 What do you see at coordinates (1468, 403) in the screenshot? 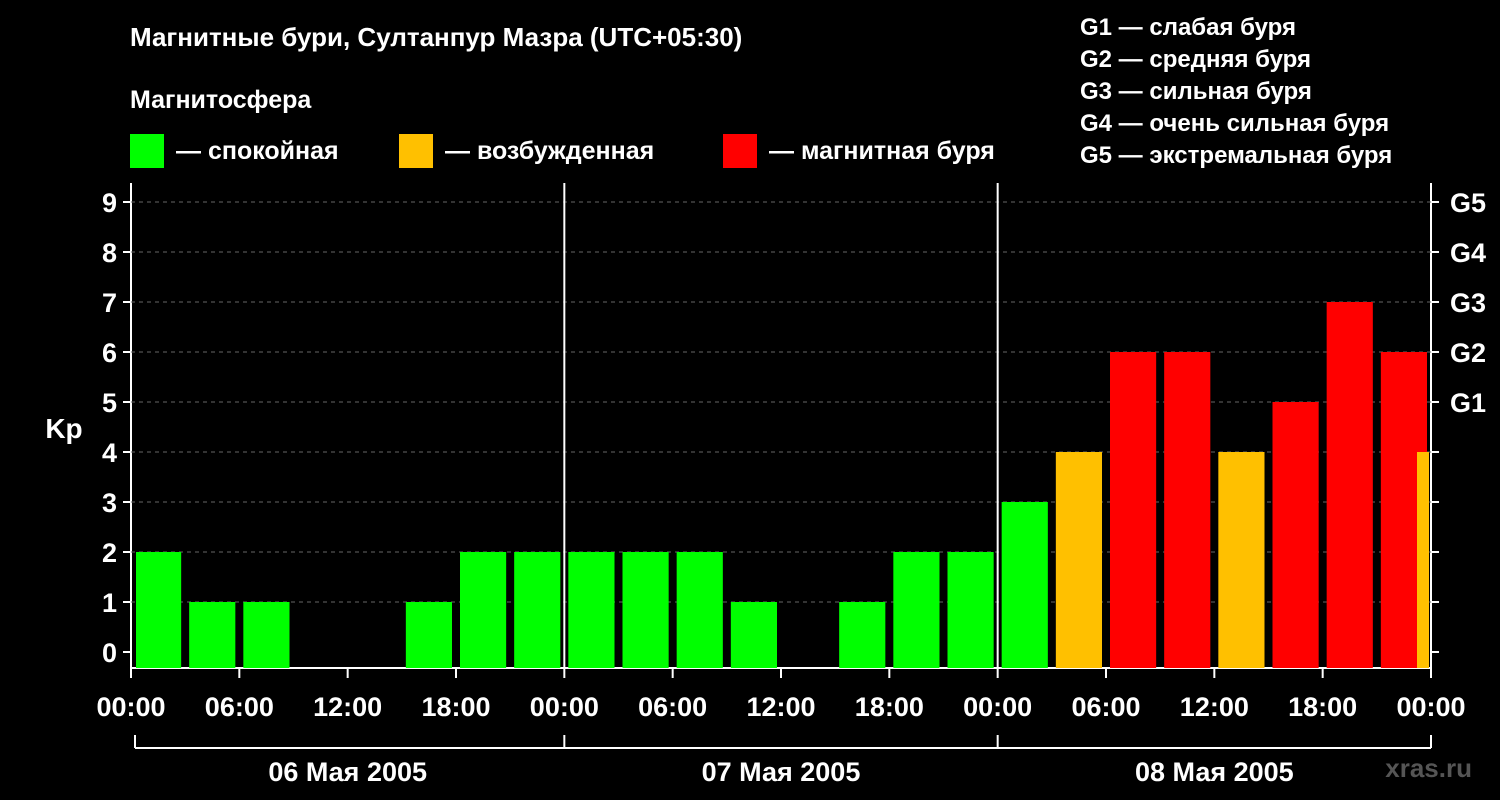
I see `g-tick-label: G1` at bounding box center [1468, 403].